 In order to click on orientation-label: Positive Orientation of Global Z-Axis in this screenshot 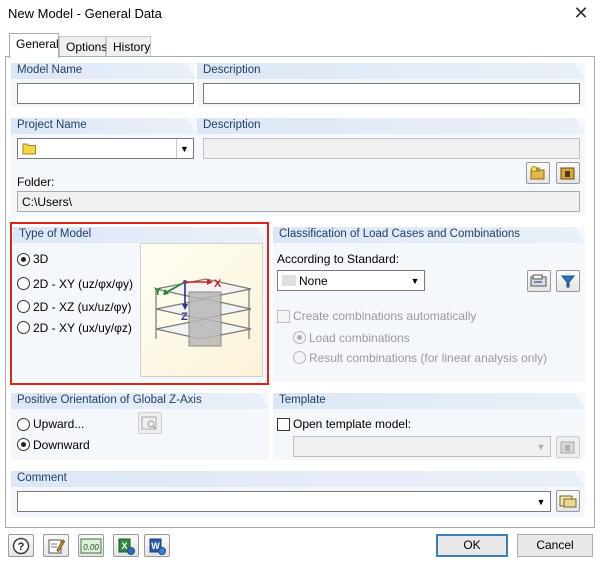, I will do `click(109, 400)`.